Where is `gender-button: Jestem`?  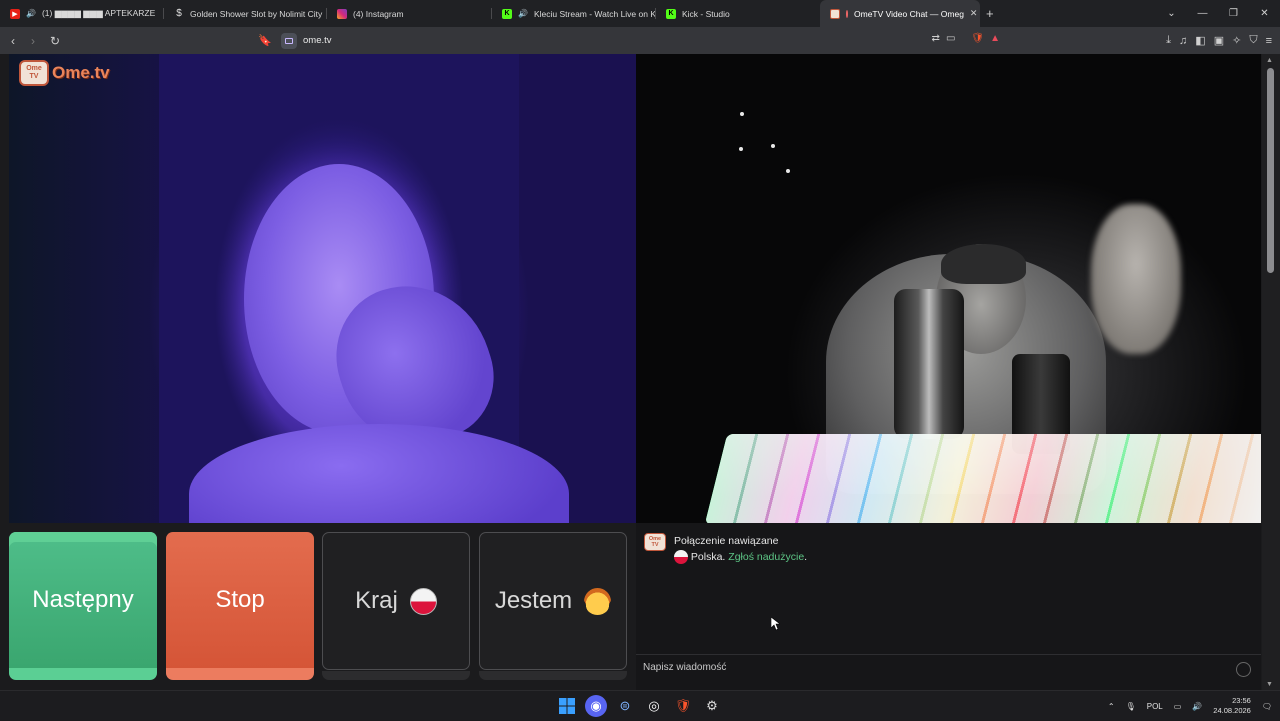 gender-button: Jestem is located at coordinates (553, 601).